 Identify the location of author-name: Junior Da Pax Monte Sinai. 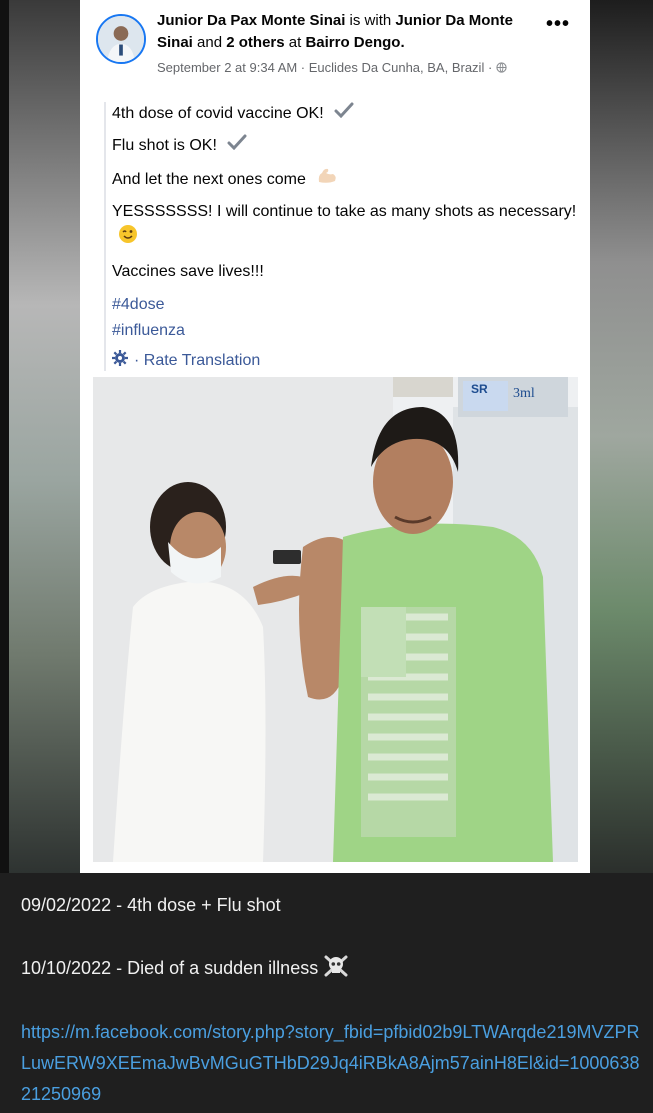
(251, 20).